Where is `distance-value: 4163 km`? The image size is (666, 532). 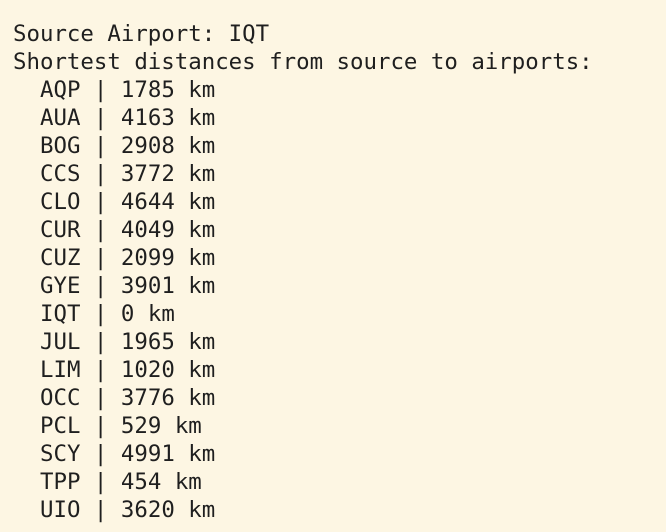
distance-value: 4163 km is located at coordinates (168, 118).